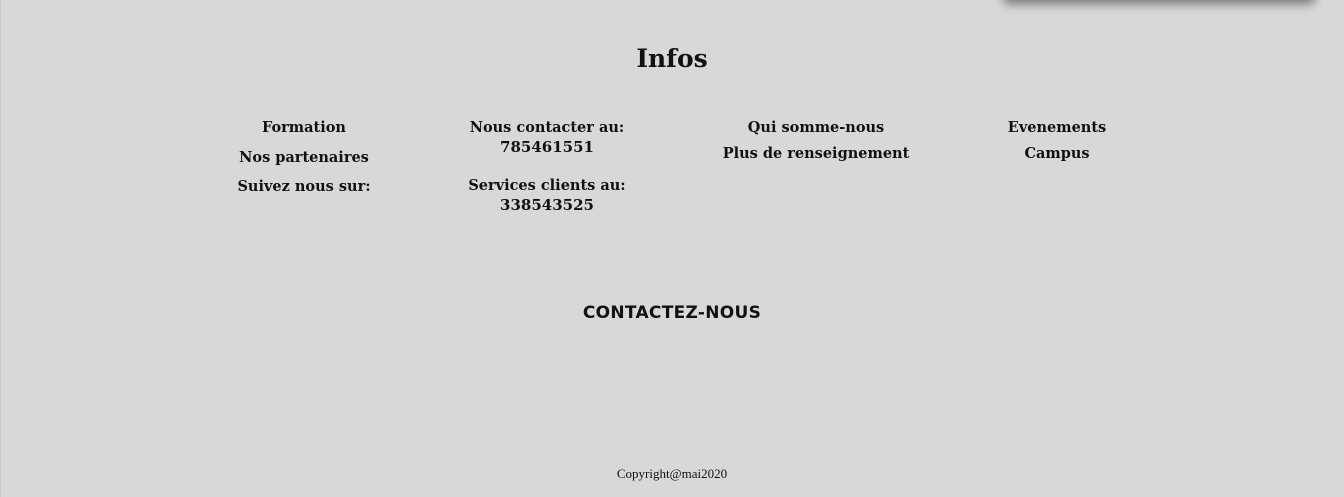 This screenshot has height=497, width=1344. I want to click on contact-phone-number: 785461551, so click(547, 147).